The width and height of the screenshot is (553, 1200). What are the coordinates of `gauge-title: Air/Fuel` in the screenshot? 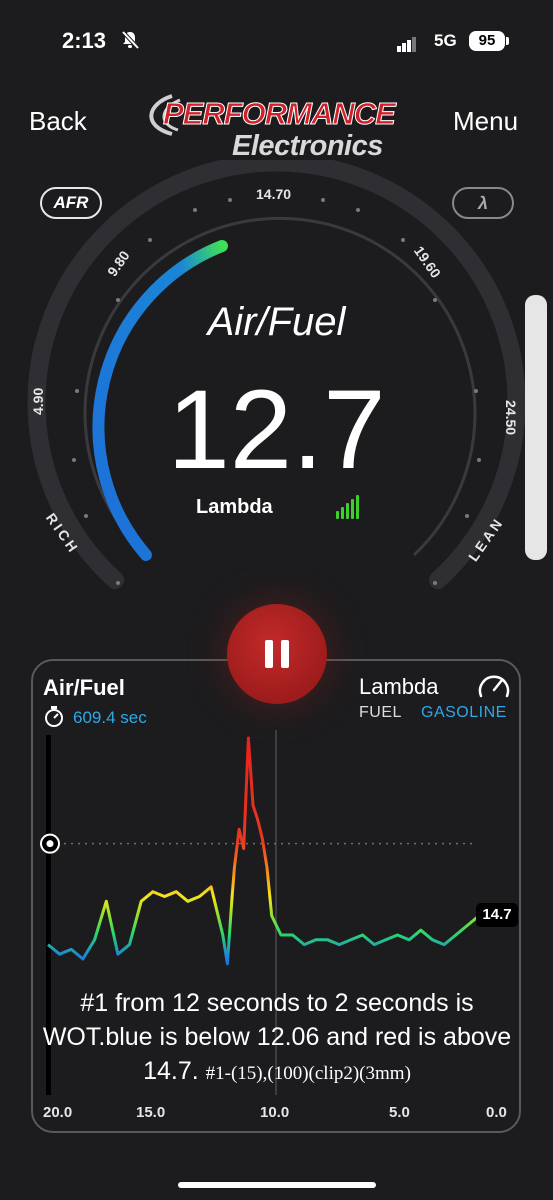 It's located at (276, 322).